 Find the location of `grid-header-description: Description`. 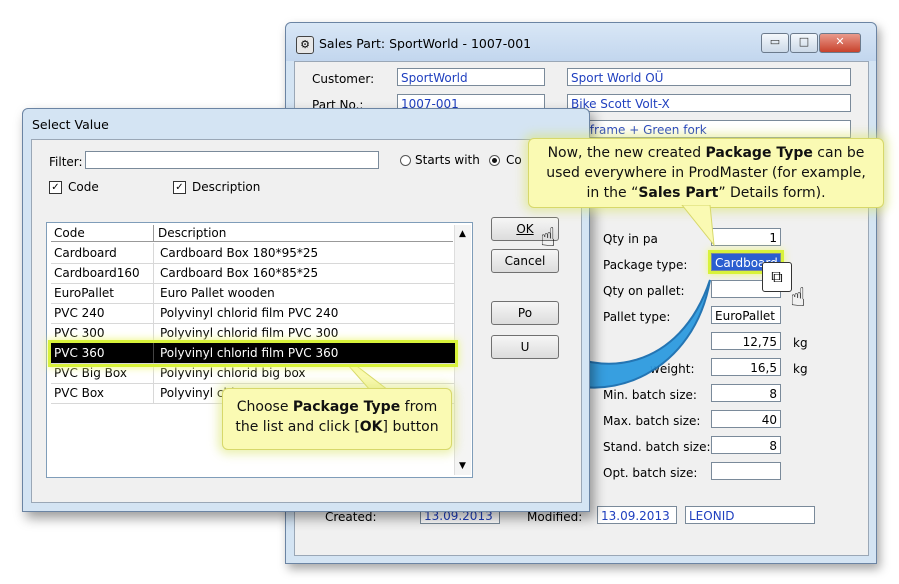

grid-header-description: Description is located at coordinates (304, 233).